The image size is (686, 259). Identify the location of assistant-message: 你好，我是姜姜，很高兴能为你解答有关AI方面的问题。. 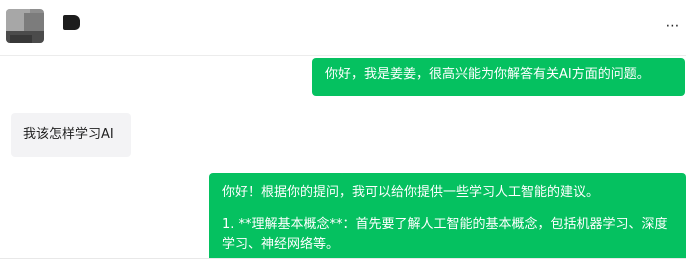
(498, 77).